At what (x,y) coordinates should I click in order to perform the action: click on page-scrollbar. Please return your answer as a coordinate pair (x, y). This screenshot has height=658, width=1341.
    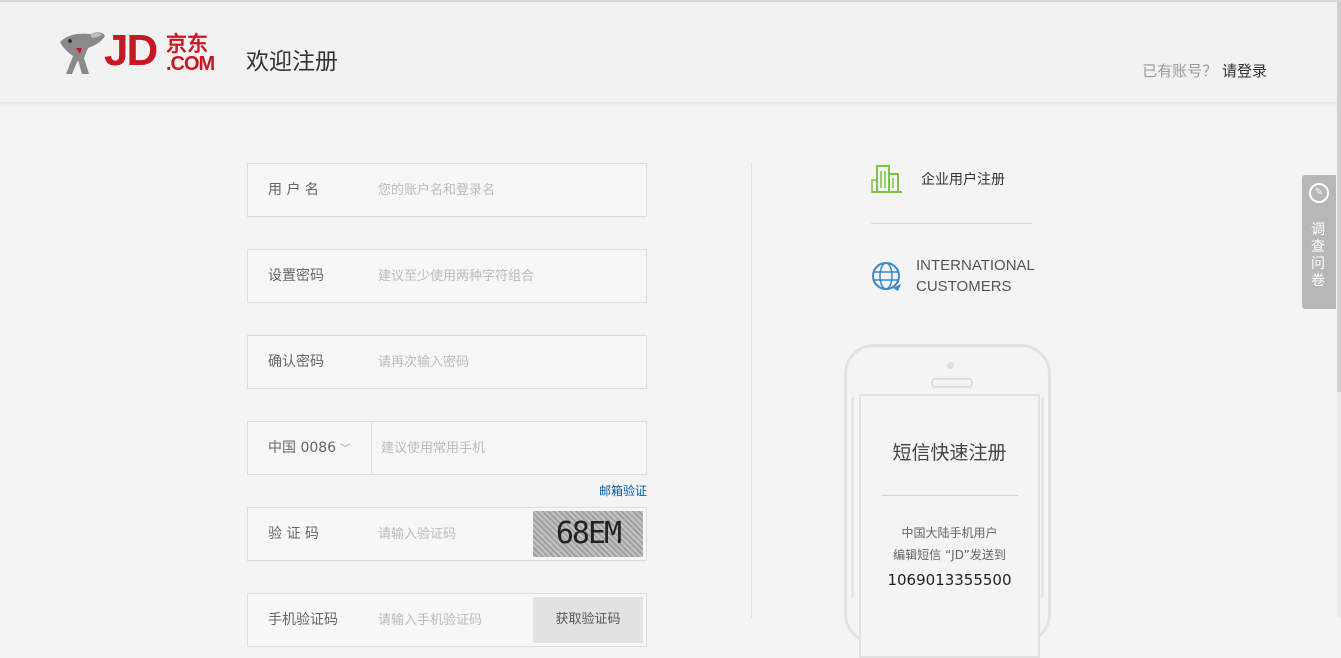
    Looking at the image, I should click on (1339, 310).